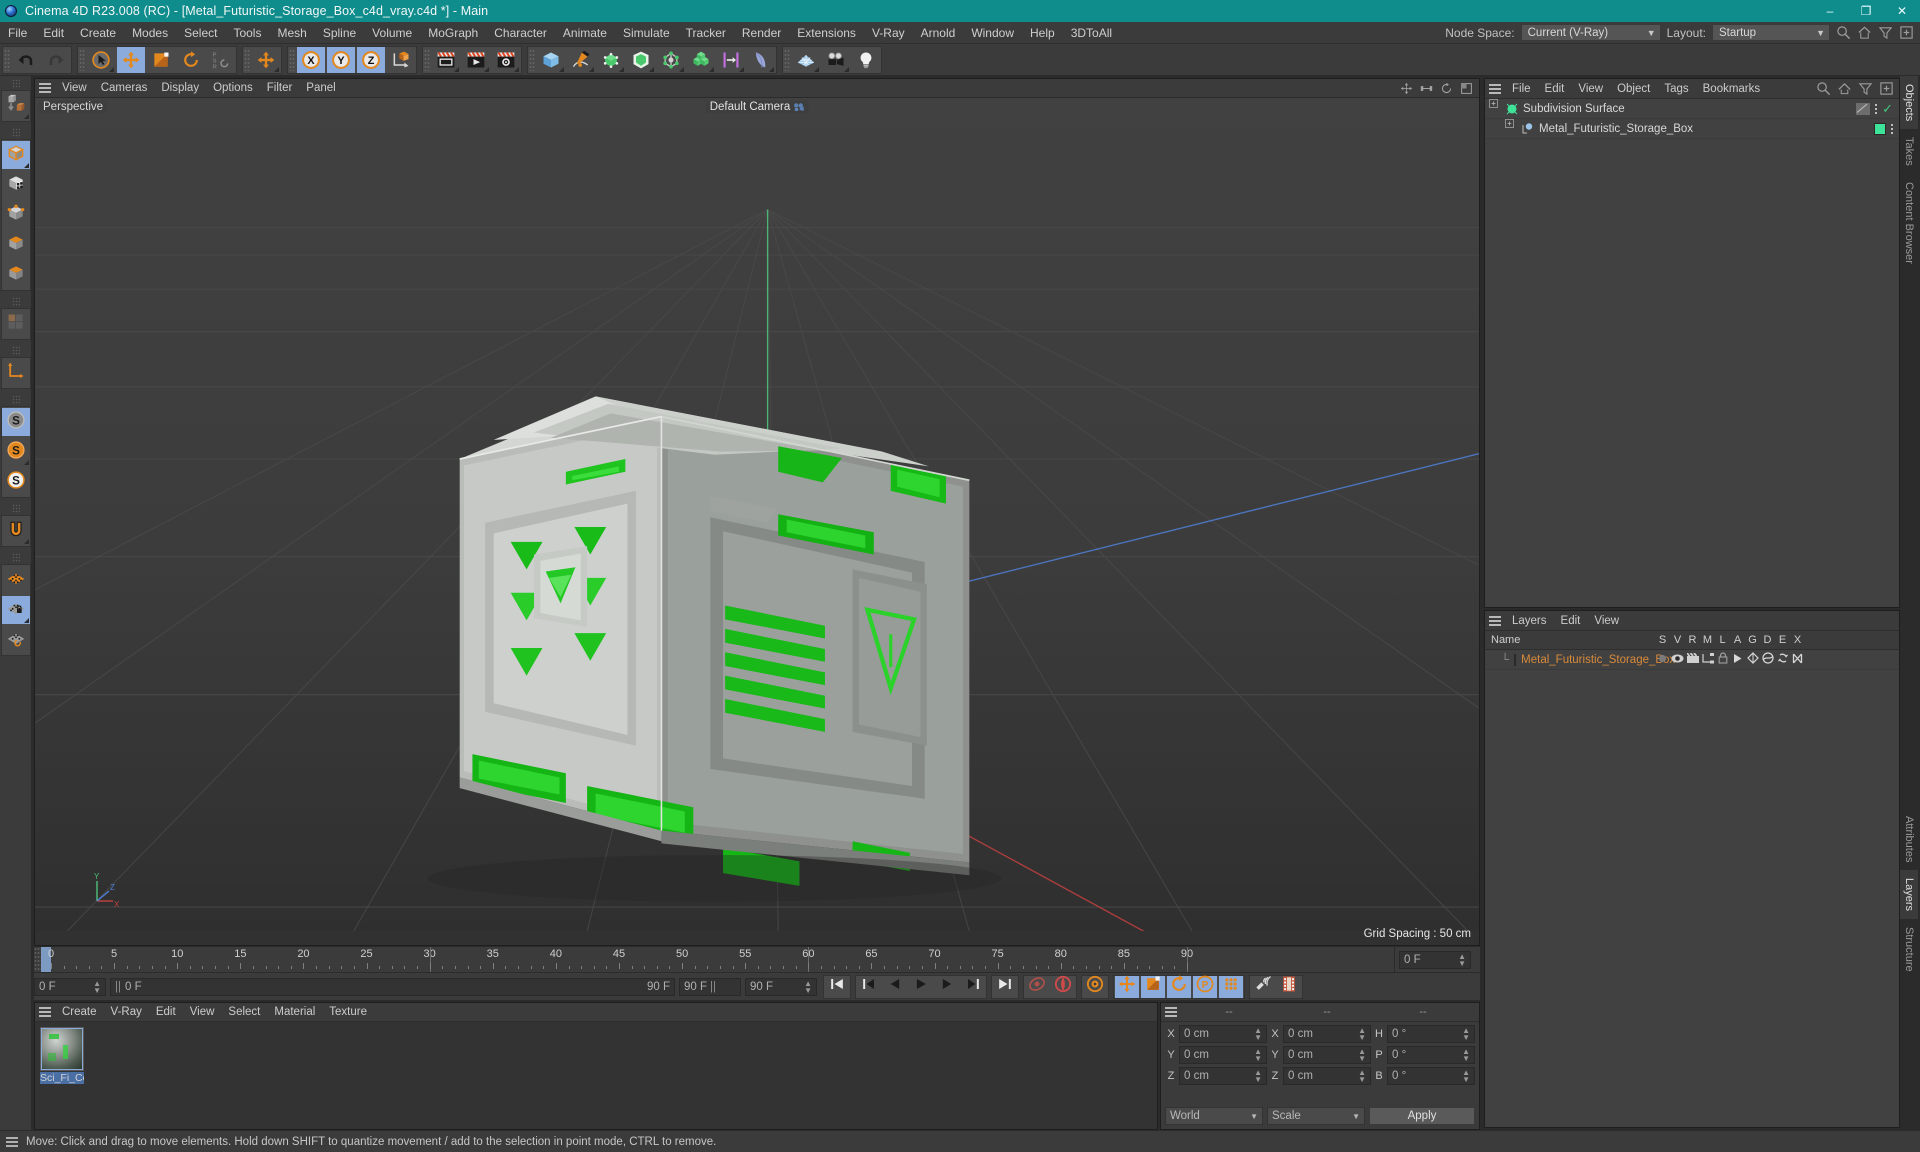  I want to click on keyframe-selection-button, so click(1095, 986).